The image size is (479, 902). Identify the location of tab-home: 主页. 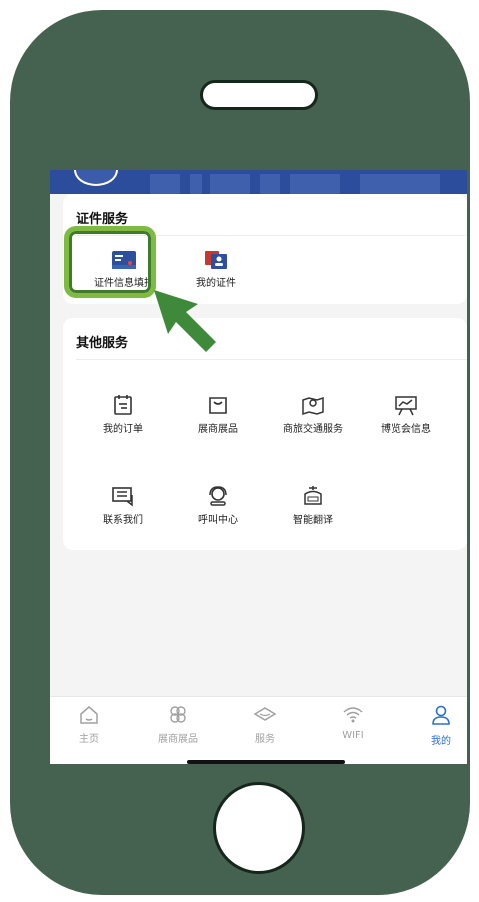
(89, 725).